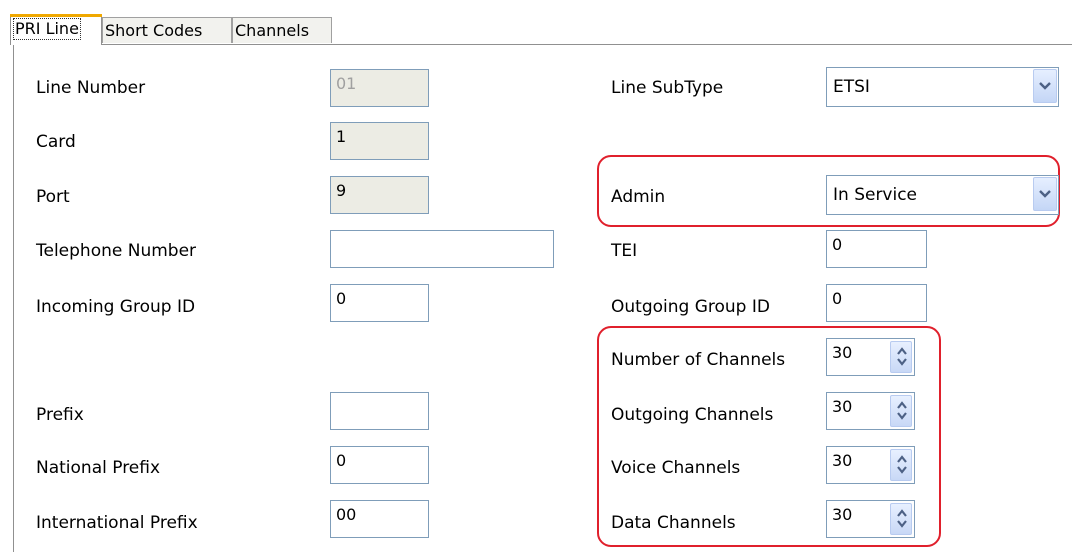  Describe the element at coordinates (875, 195) in the screenshot. I see `admin-value: In Service` at that location.